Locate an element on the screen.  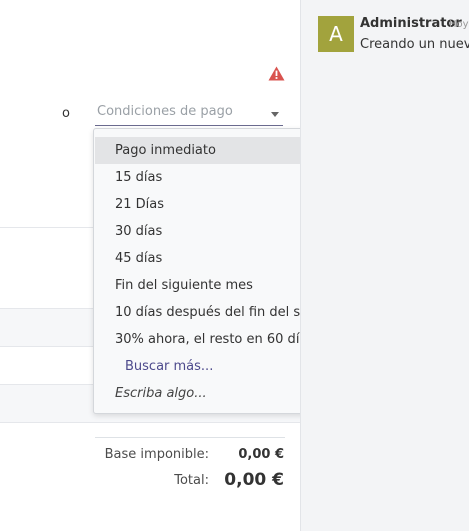
divider is located at coordinates (150, 422).